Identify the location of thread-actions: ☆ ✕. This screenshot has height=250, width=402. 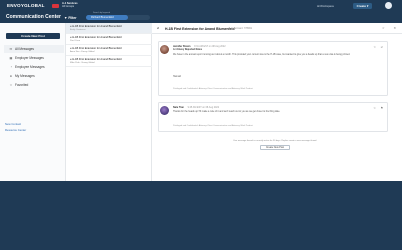
(385, 28).